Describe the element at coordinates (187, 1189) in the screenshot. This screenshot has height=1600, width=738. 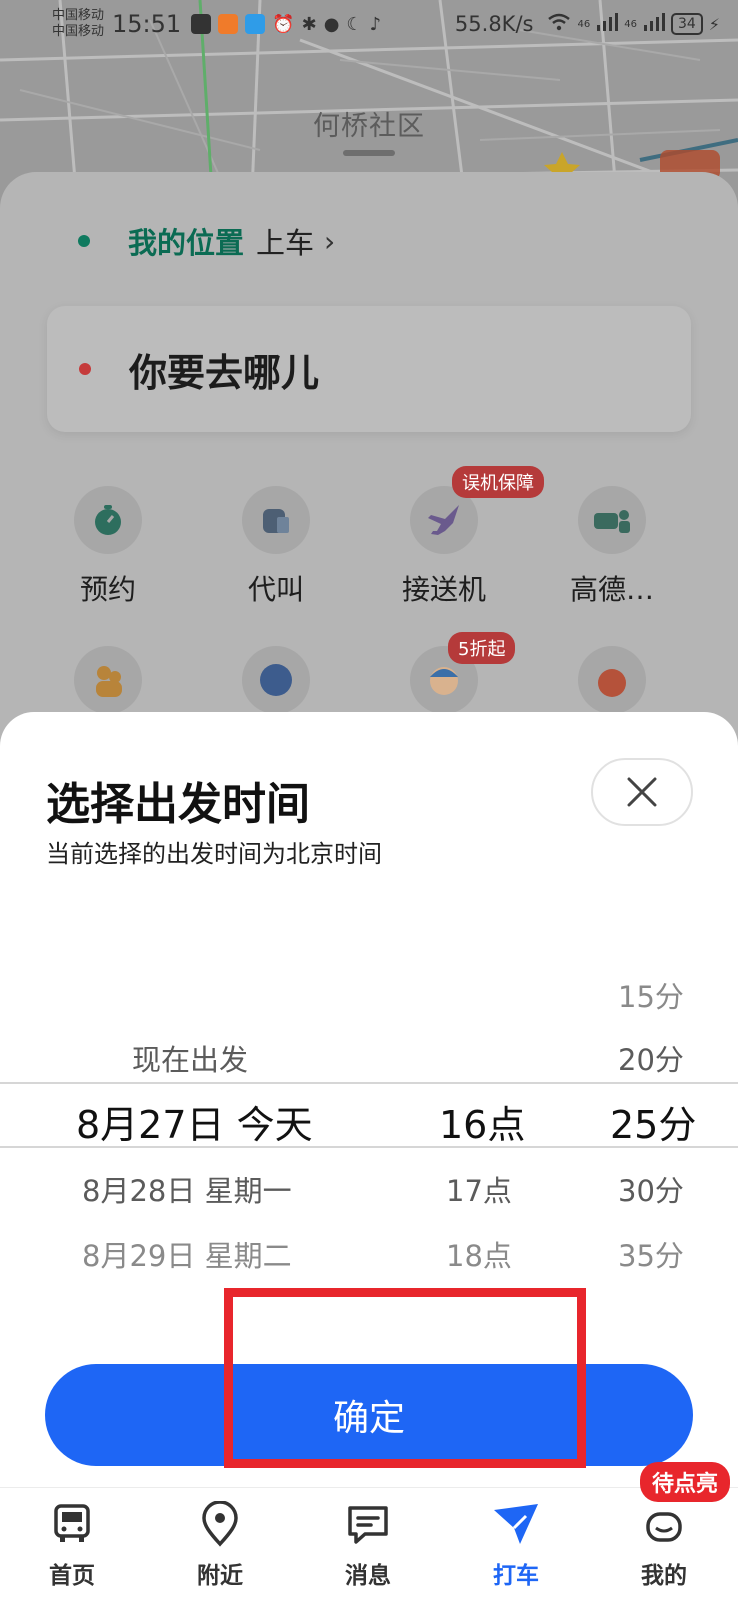
I see `date-option: 8月28日 星期一` at that location.